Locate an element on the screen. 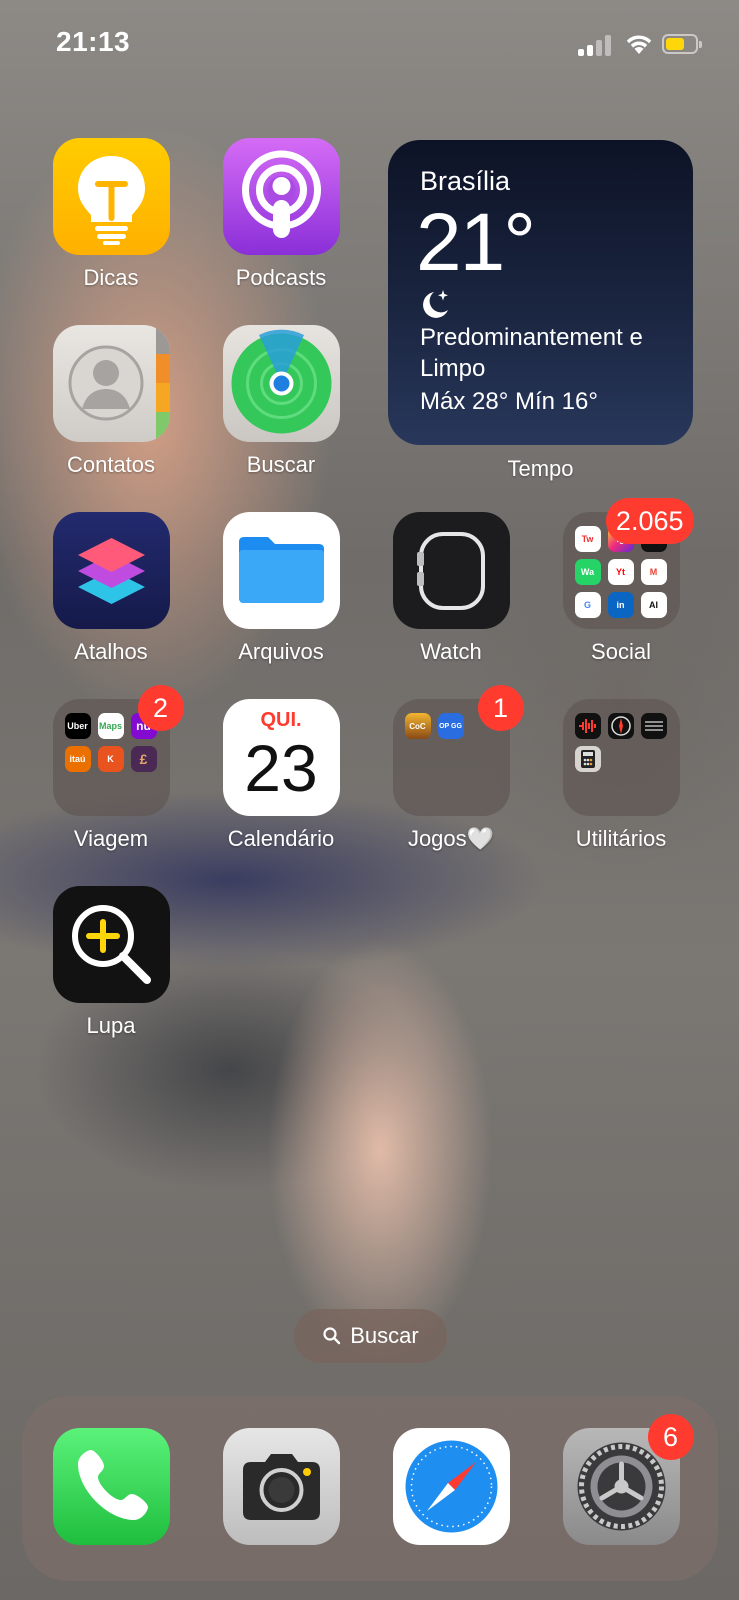 Image resolution: width=739 pixels, height=1600 pixels. app-label: Watch is located at coordinates (451, 651).